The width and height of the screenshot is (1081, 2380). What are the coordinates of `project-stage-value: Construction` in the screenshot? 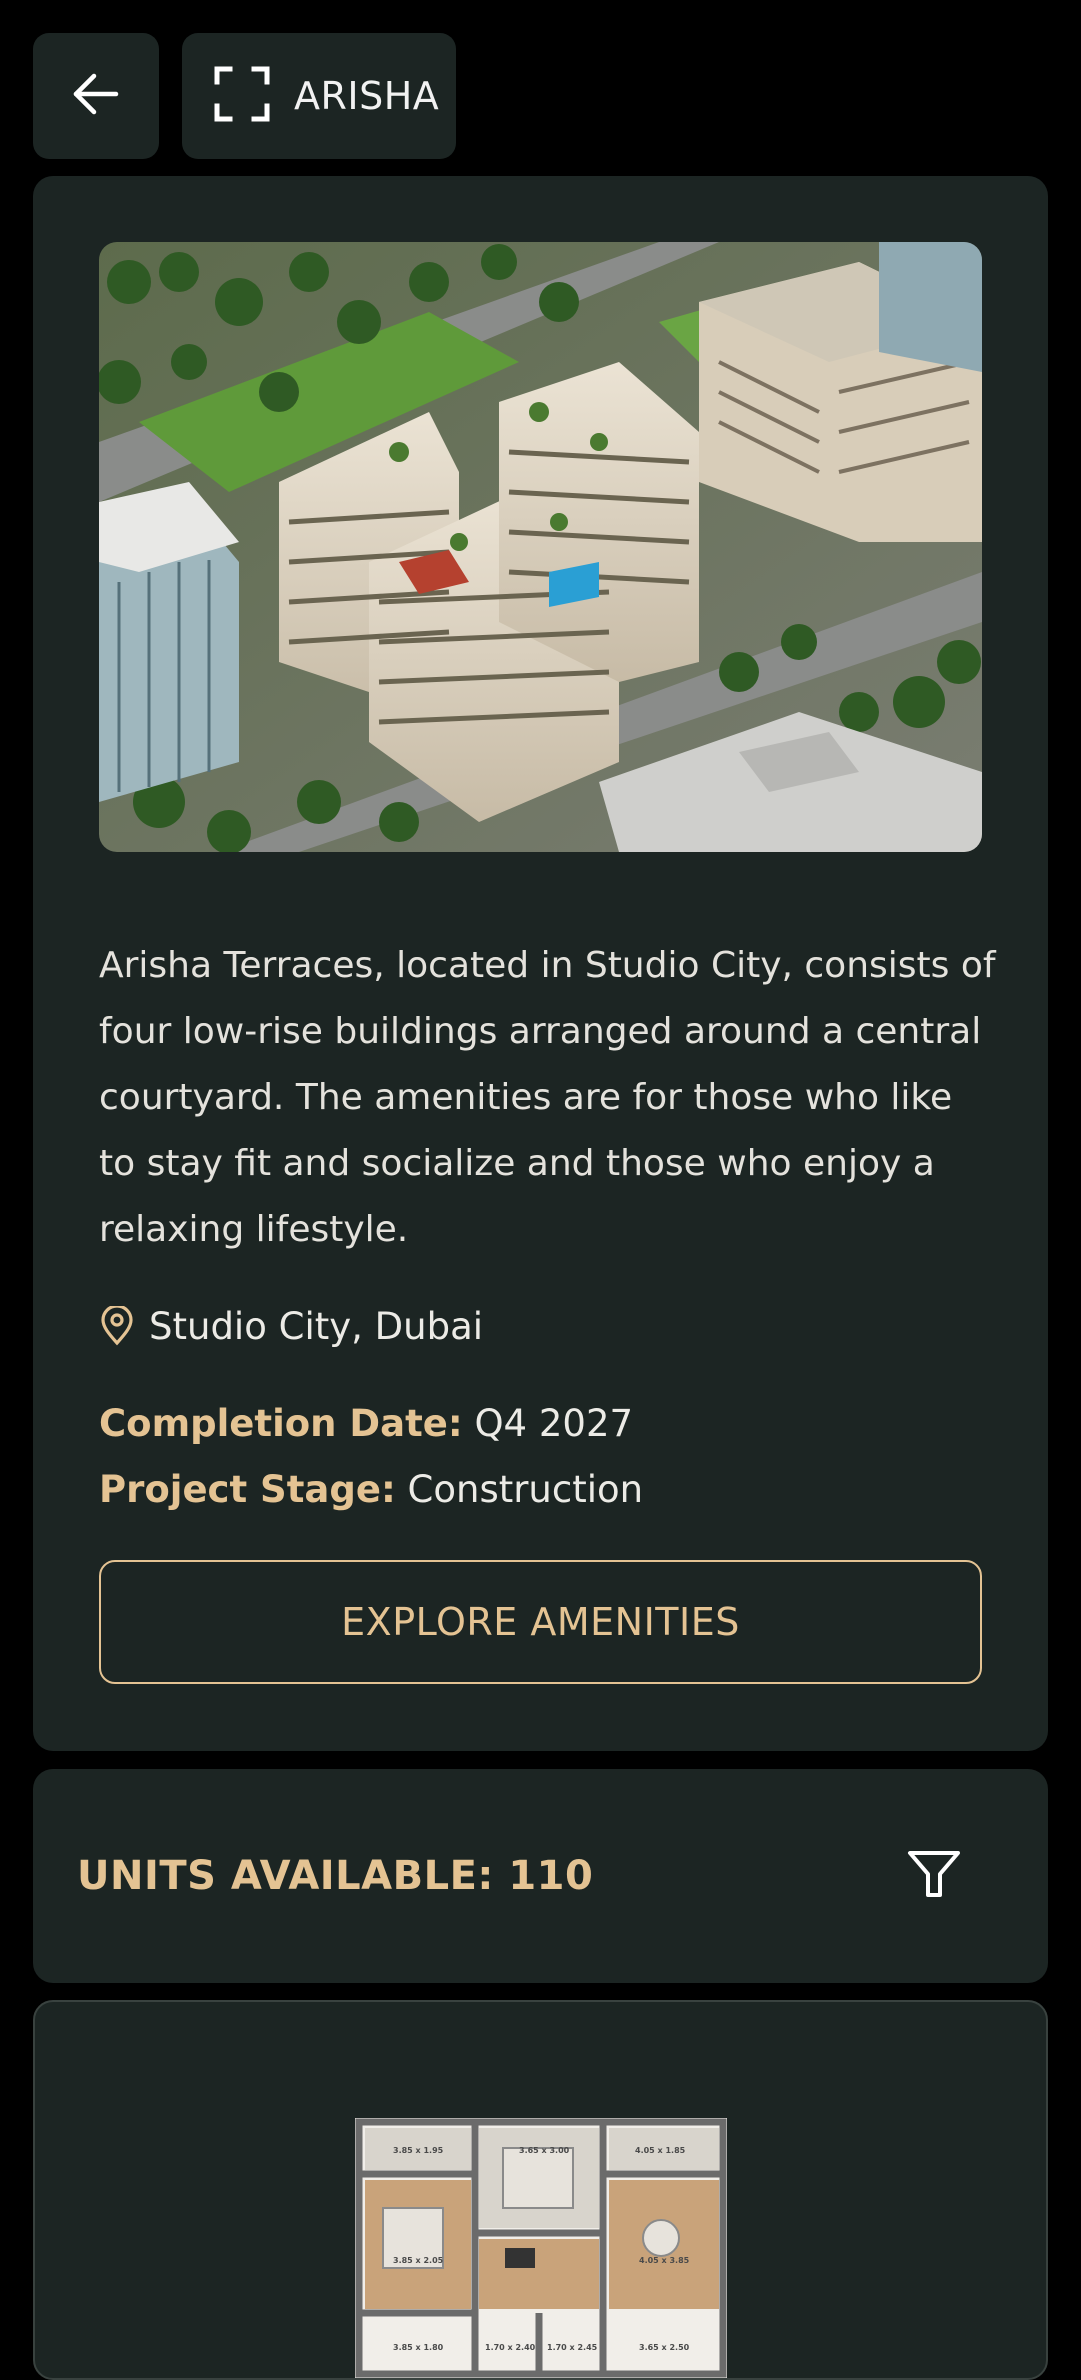 It's located at (525, 1489).